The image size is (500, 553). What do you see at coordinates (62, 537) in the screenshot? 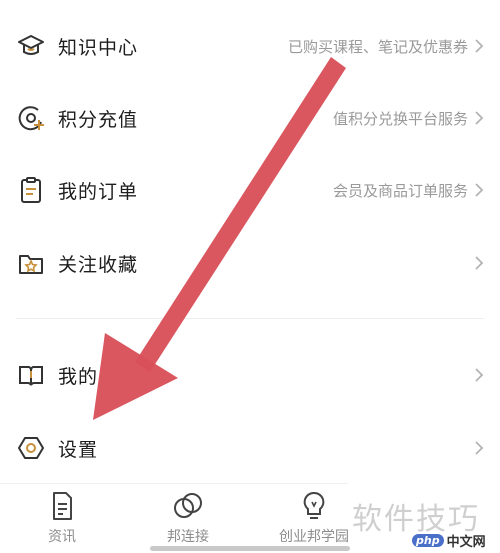
I see `tab-label: 资讯` at bounding box center [62, 537].